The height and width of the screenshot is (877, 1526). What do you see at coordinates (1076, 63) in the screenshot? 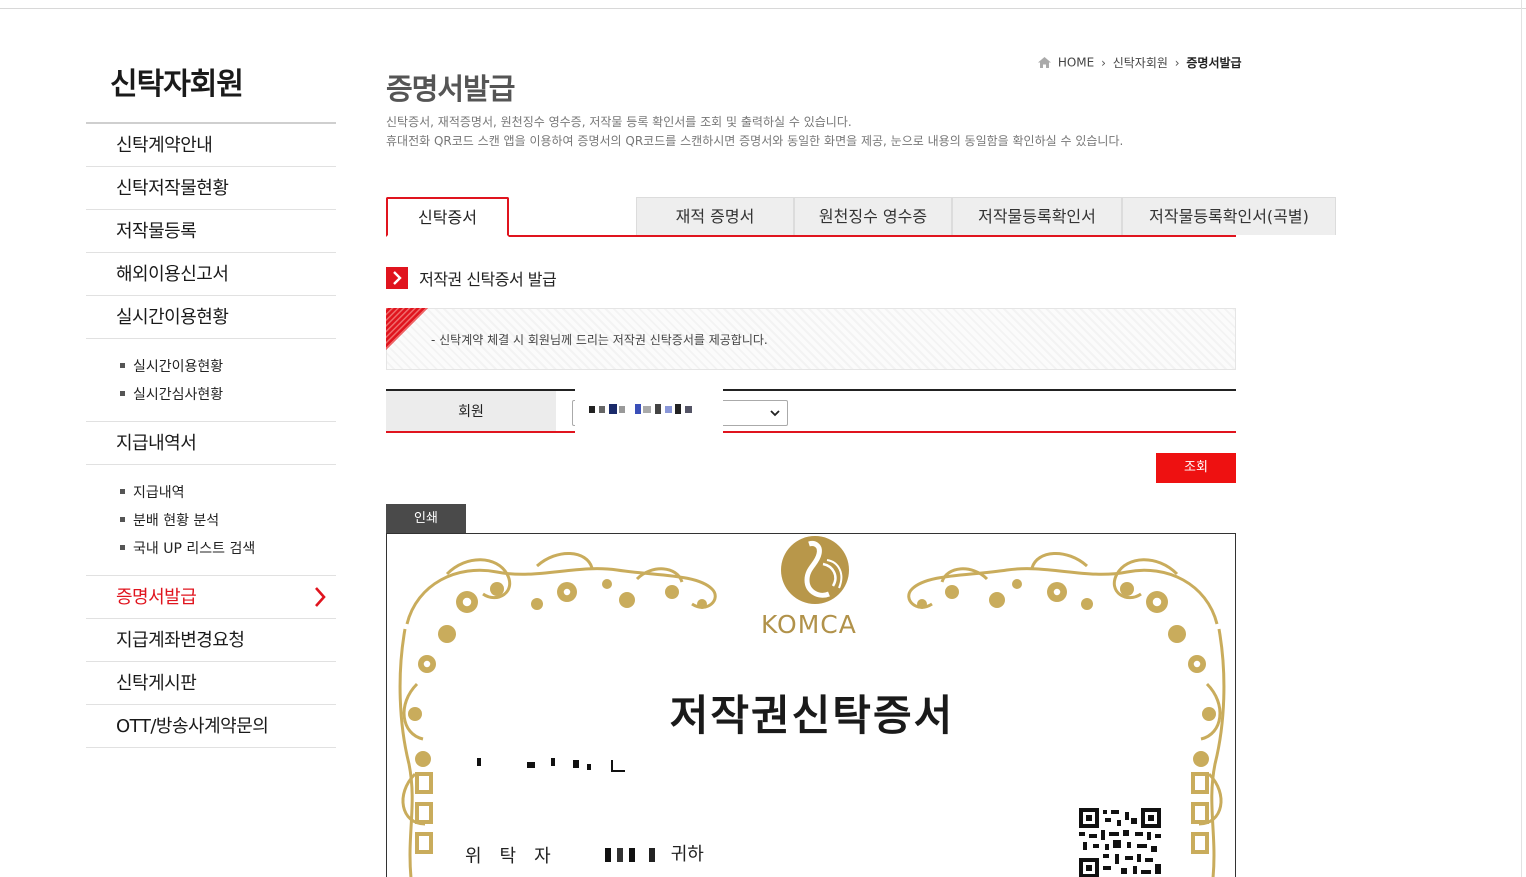
I see `breadcrumb-home: HOME` at bounding box center [1076, 63].